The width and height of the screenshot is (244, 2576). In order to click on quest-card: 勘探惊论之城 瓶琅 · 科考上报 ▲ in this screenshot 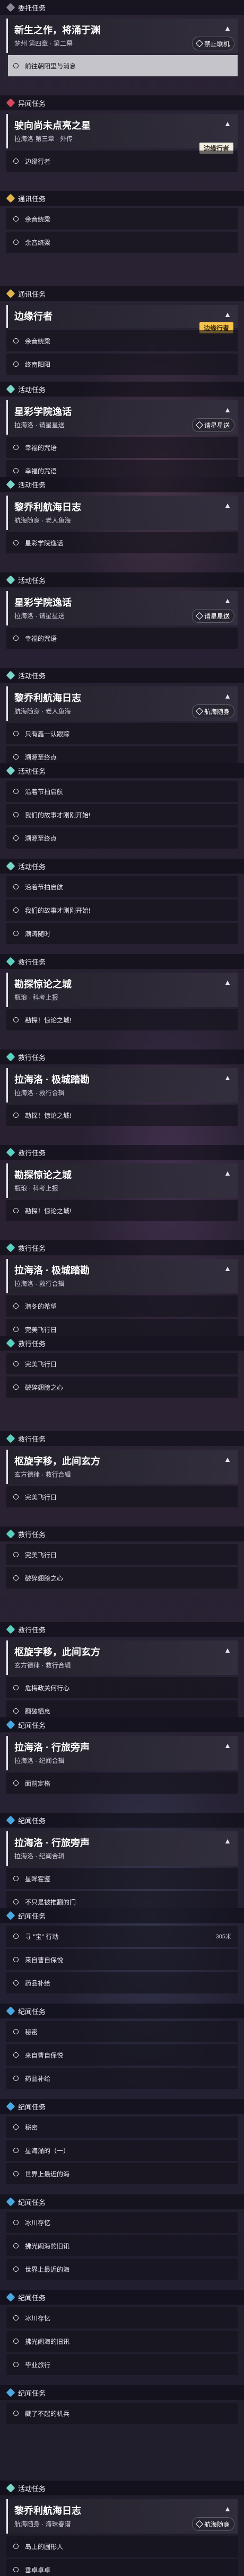, I will do `click(122, 990)`.